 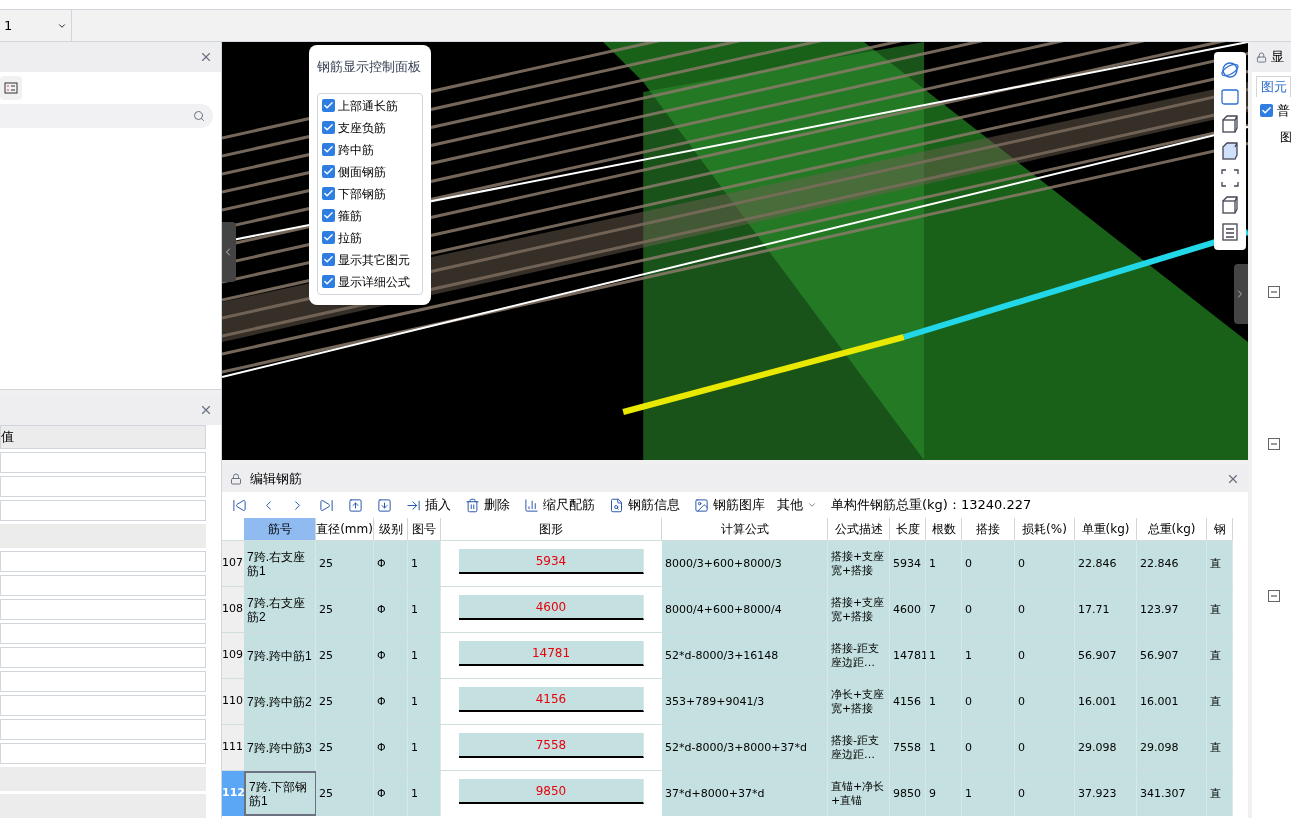 What do you see at coordinates (859, 701) in the screenshot?
I see `table-cell: 净长+支座宽+搭接` at bounding box center [859, 701].